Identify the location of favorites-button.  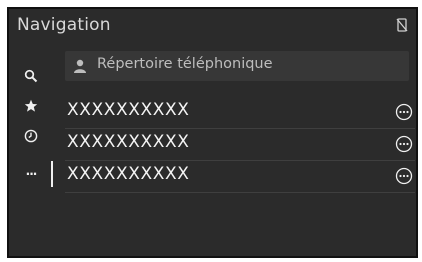
(31, 106).